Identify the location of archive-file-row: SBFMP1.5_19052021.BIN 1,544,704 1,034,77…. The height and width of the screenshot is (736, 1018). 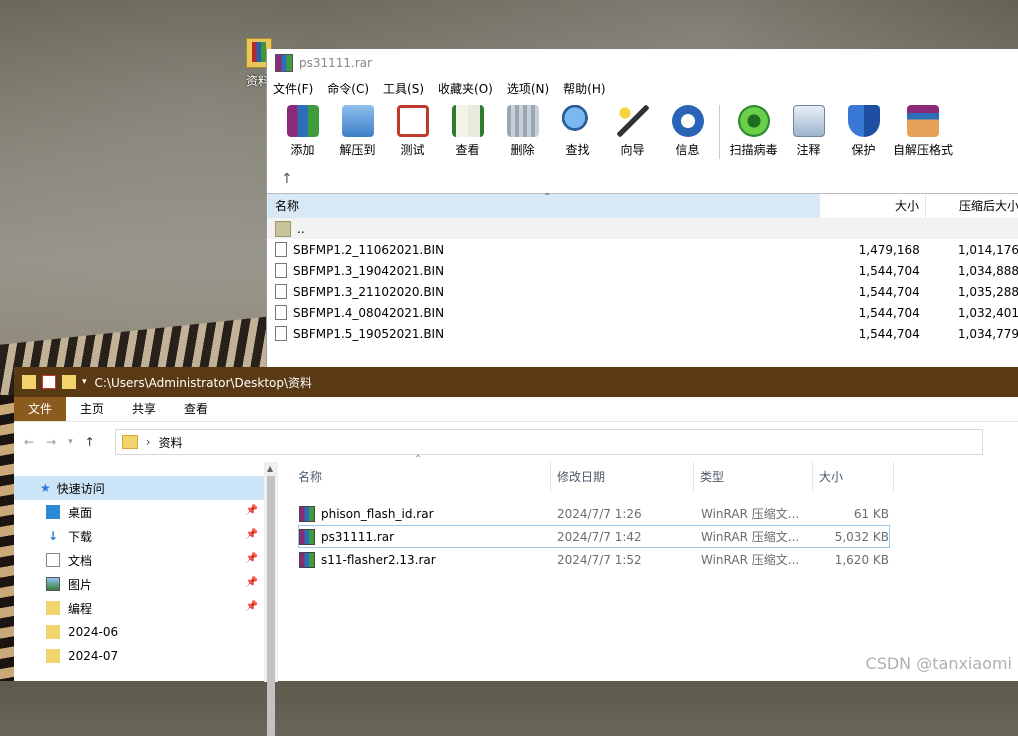
(642, 333).